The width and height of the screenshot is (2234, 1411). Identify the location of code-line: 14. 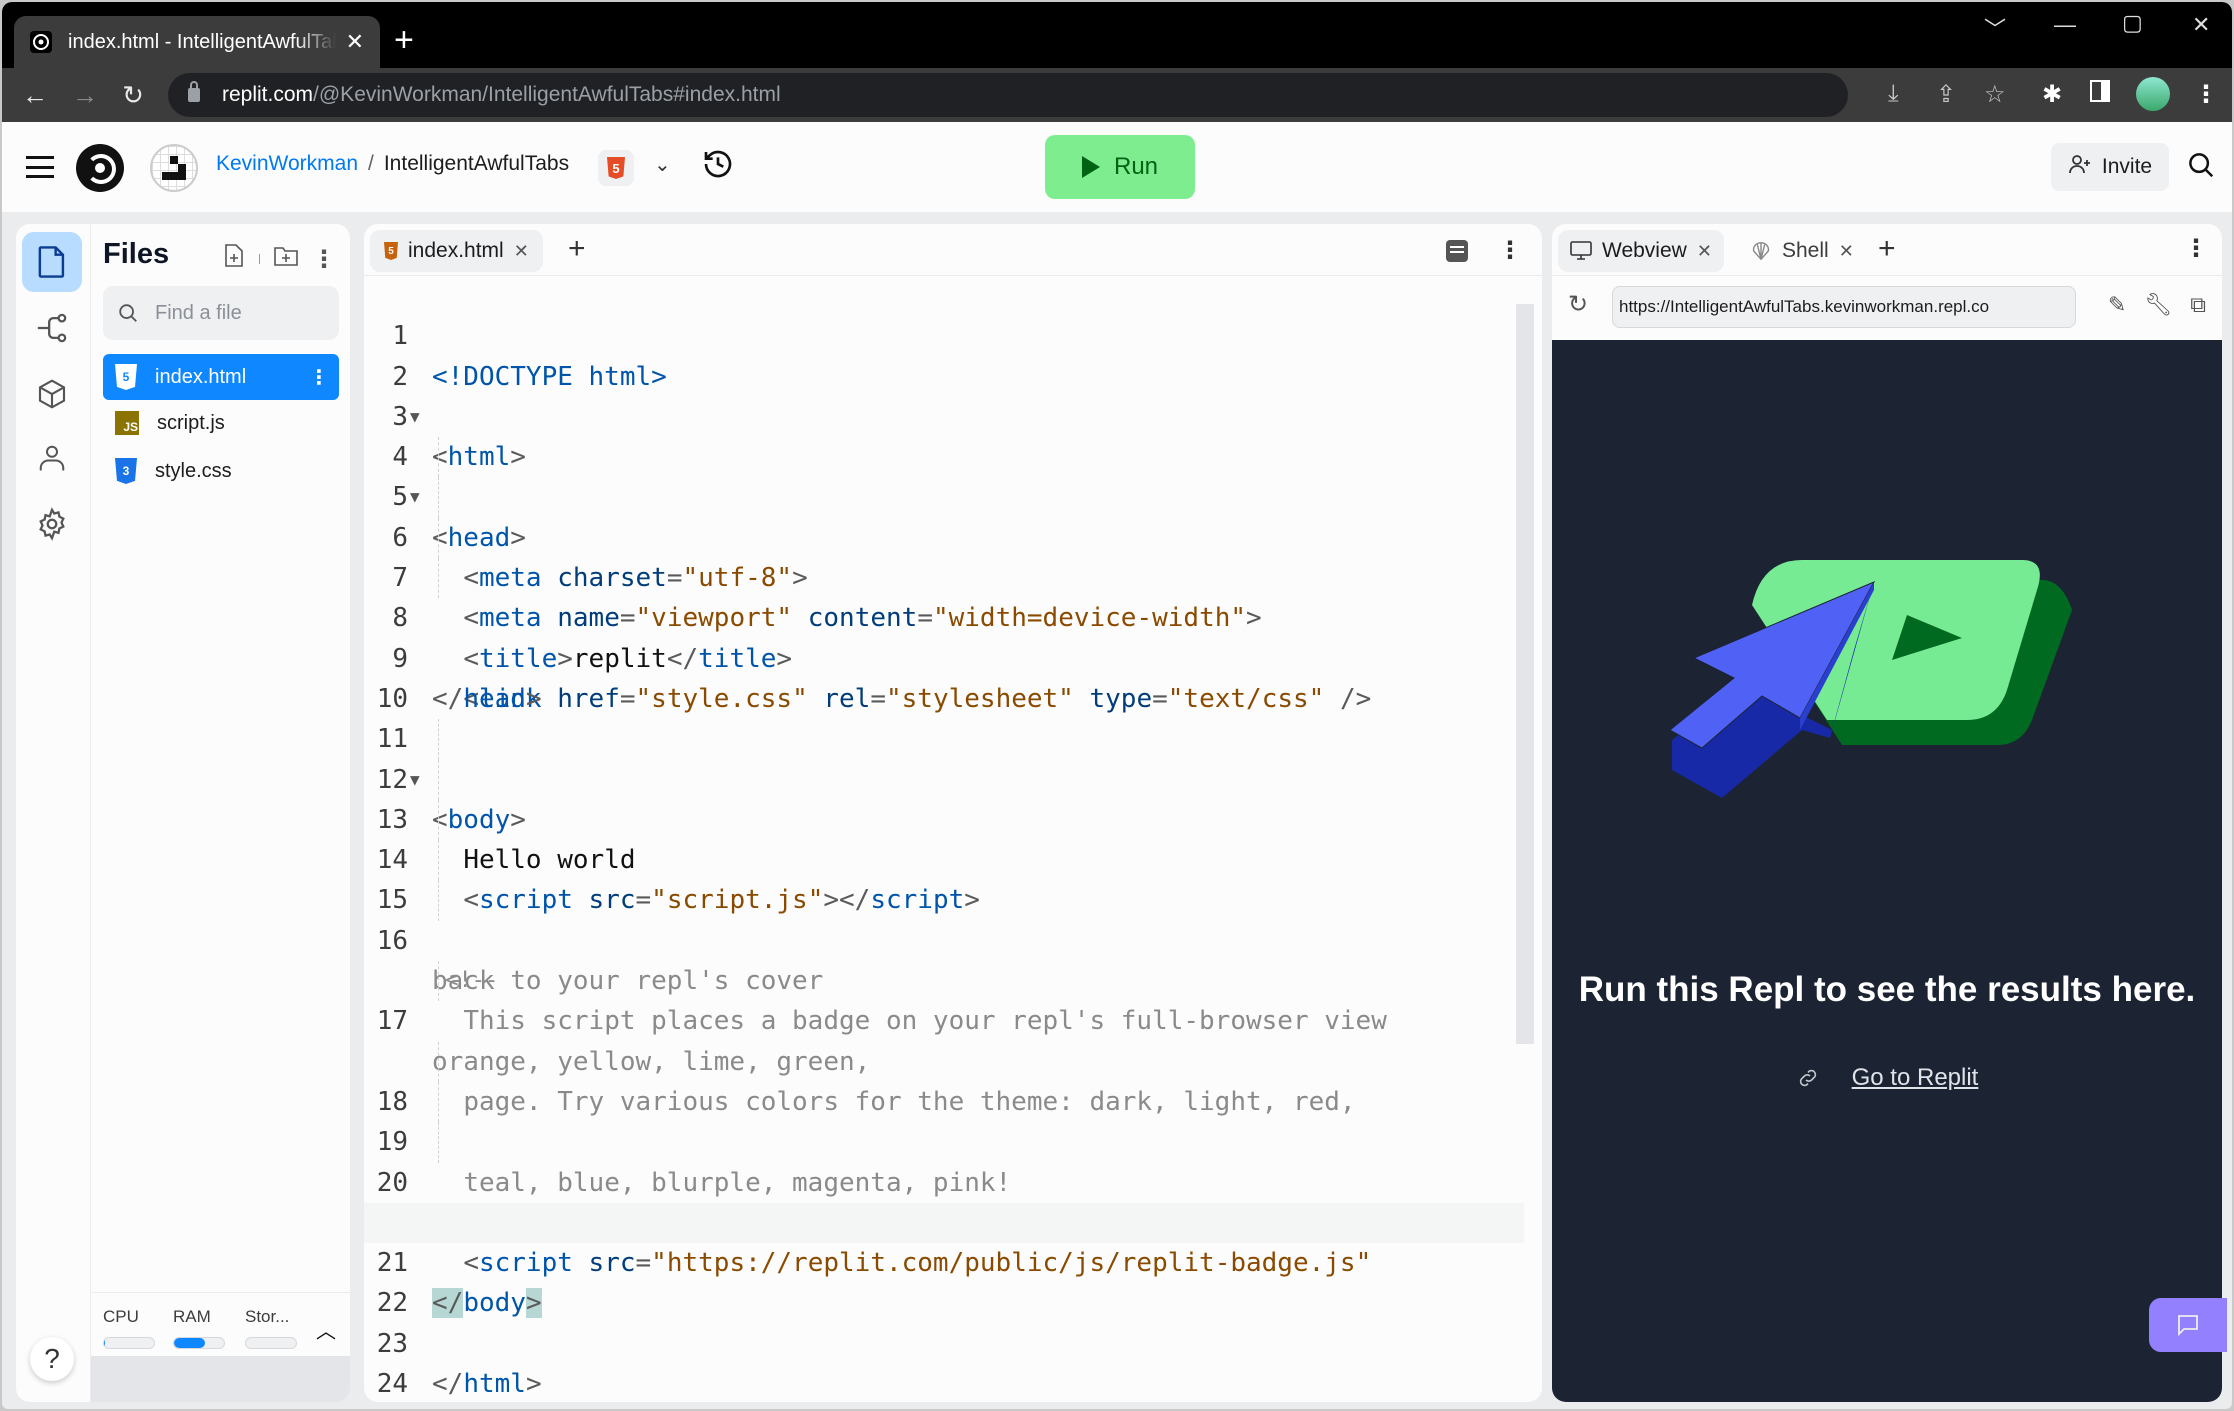
(944, 837).